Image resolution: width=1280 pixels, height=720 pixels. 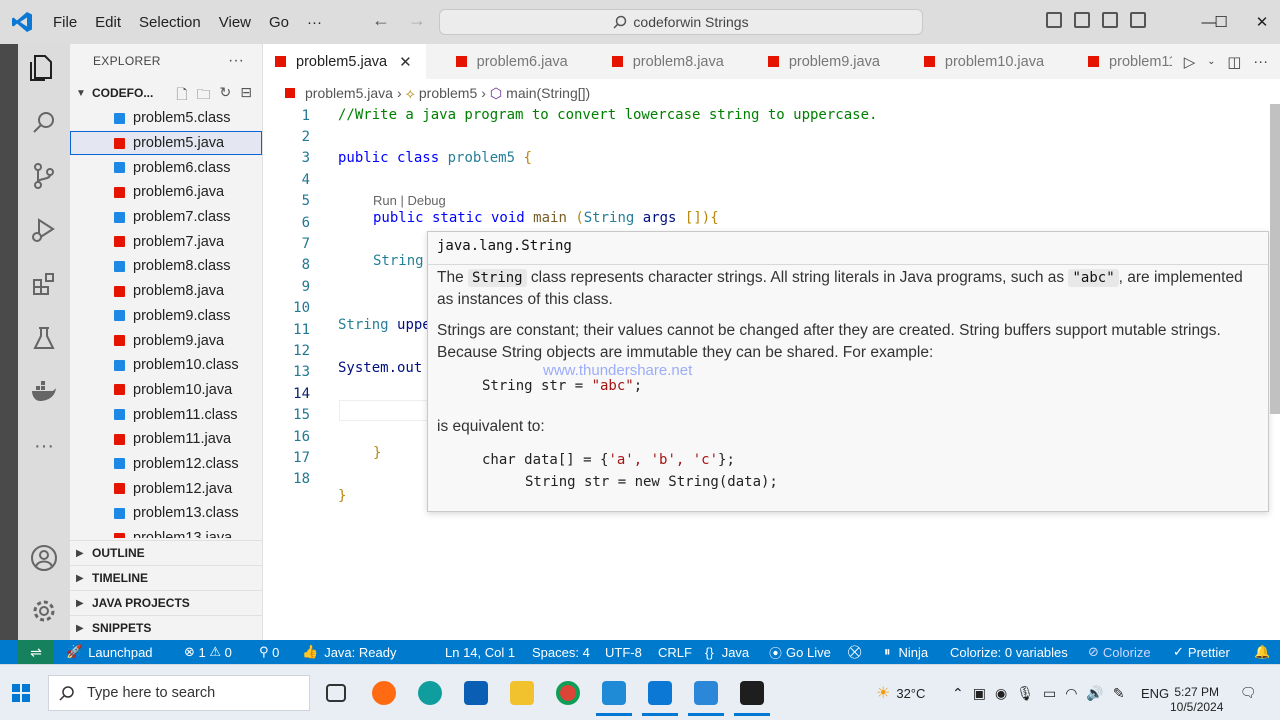 What do you see at coordinates (44, 284) in the screenshot?
I see `extensions-icon` at bounding box center [44, 284].